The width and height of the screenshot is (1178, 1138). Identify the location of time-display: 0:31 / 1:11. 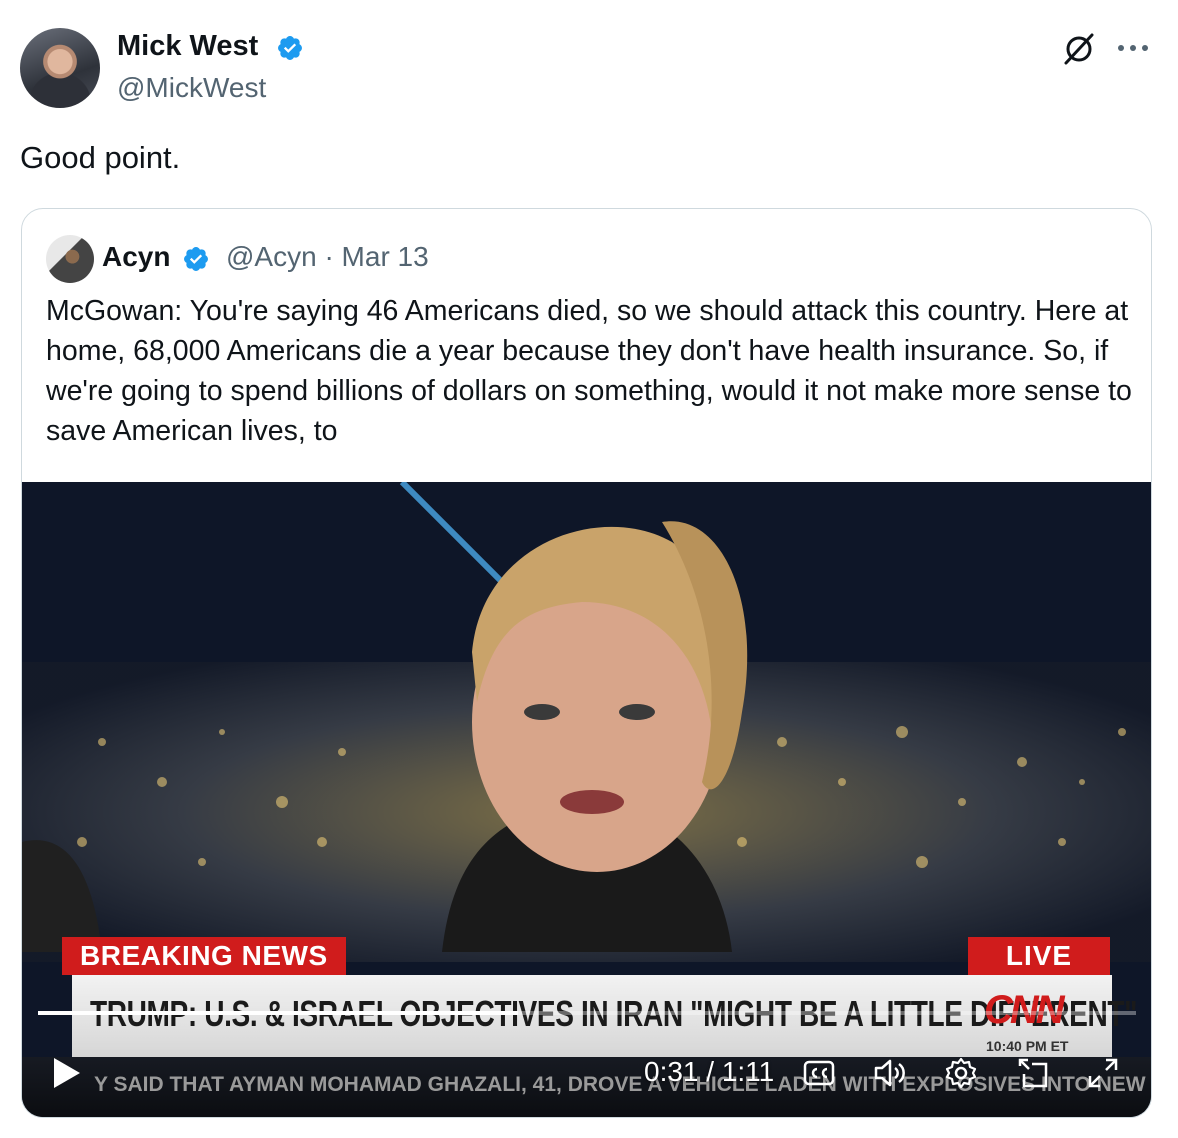
(709, 1071).